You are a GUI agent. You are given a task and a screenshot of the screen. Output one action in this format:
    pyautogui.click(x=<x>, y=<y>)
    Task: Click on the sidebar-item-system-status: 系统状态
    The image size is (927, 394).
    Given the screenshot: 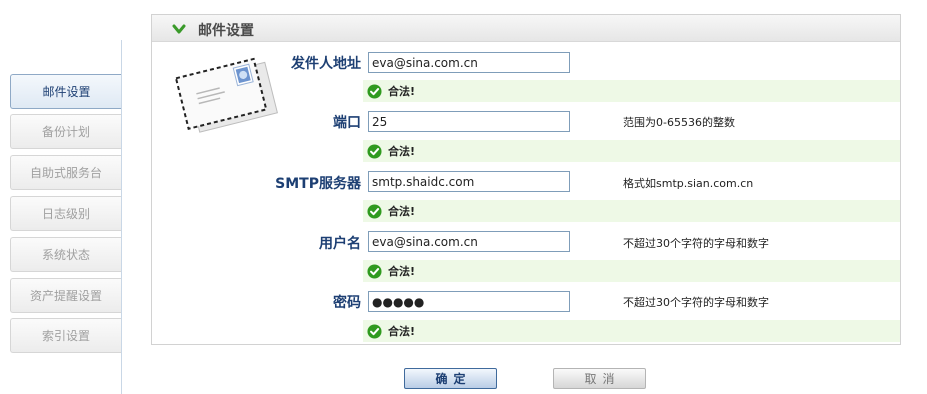 What is the action you would take?
    pyautogui.click(x=65, y=254)
    